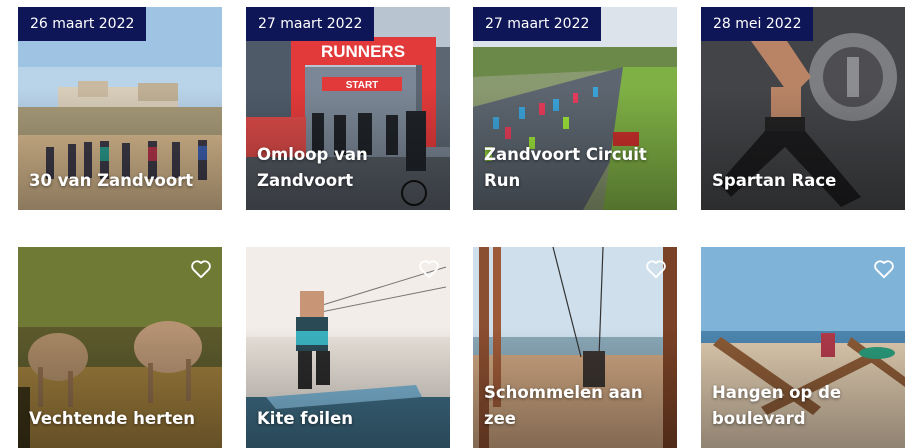 The image size is (908, 448). Describe the element at coordinates (803, 108) in the screenshot. I see `card-spartan-race: 28 mei 2022 Spartan Race` at that location.